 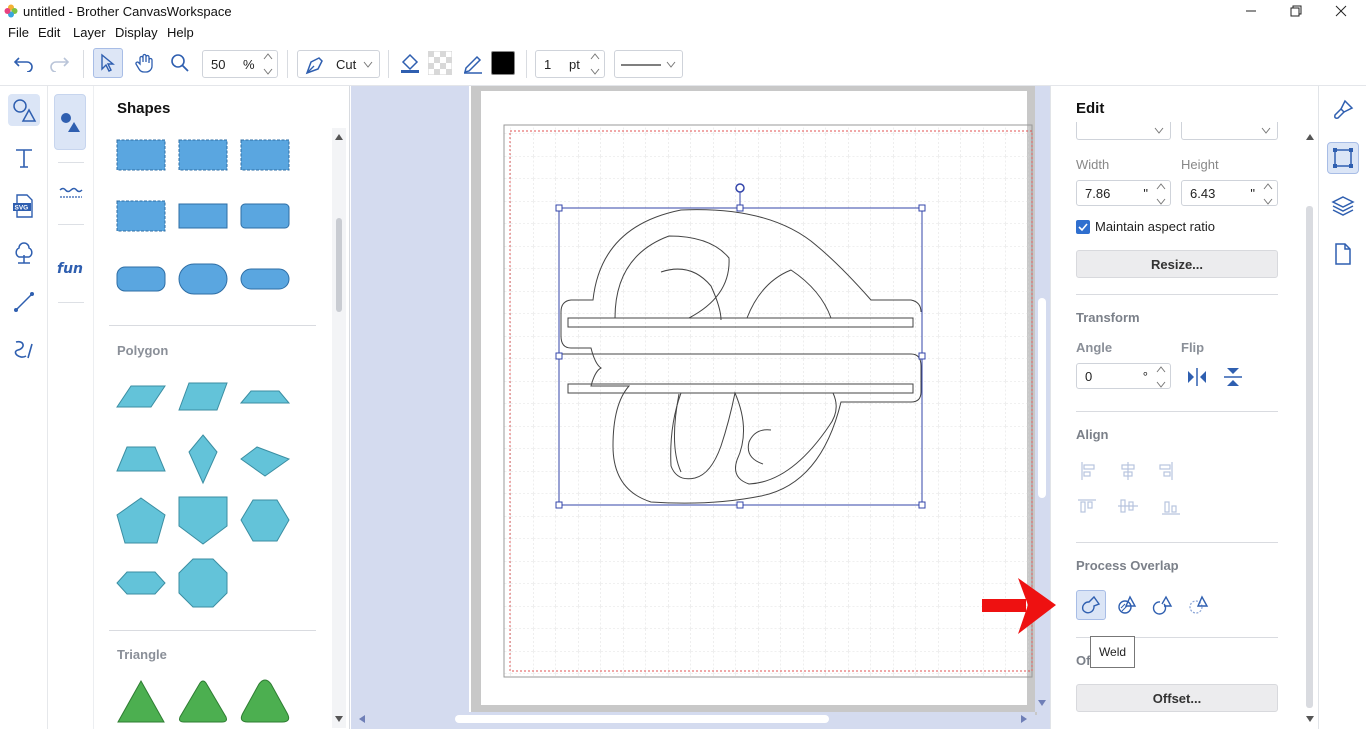 I want to click on flip-horizontal-button, so click(x=1197, y=377).